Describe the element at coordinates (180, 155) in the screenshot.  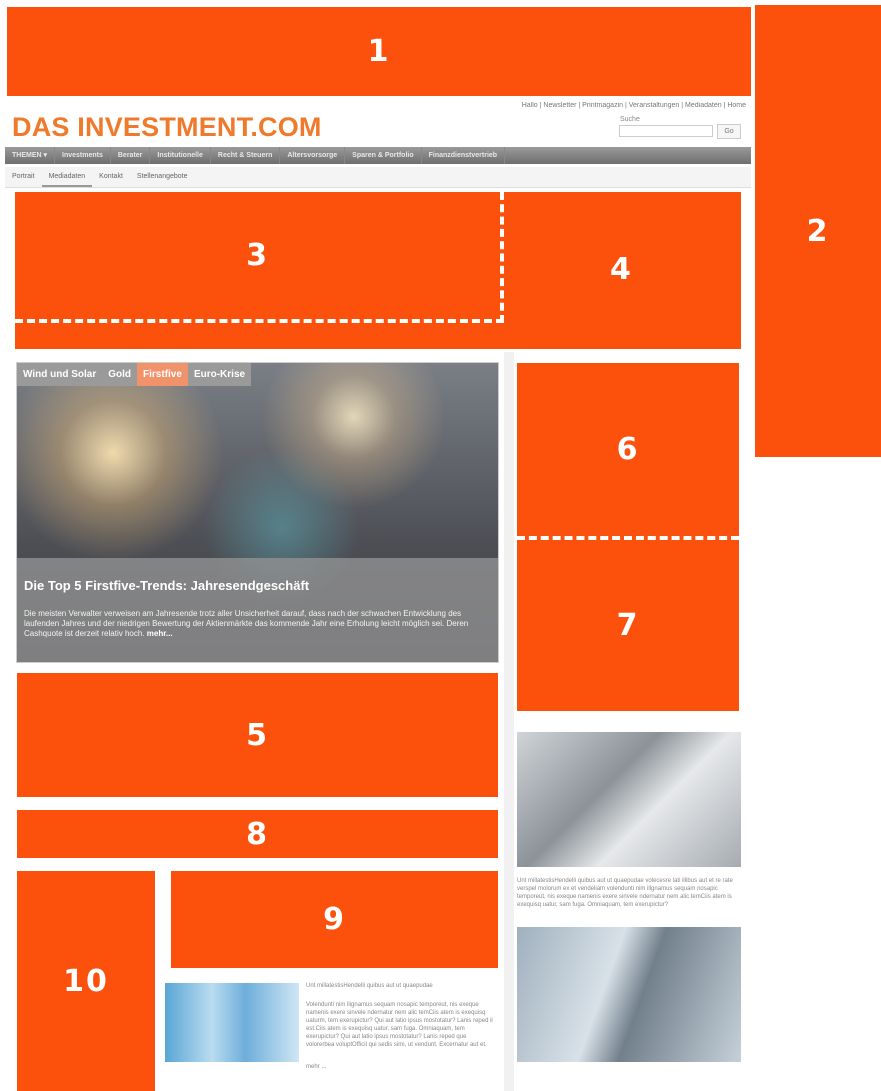
I see `main-nav-item: Institutionelle` at that location.